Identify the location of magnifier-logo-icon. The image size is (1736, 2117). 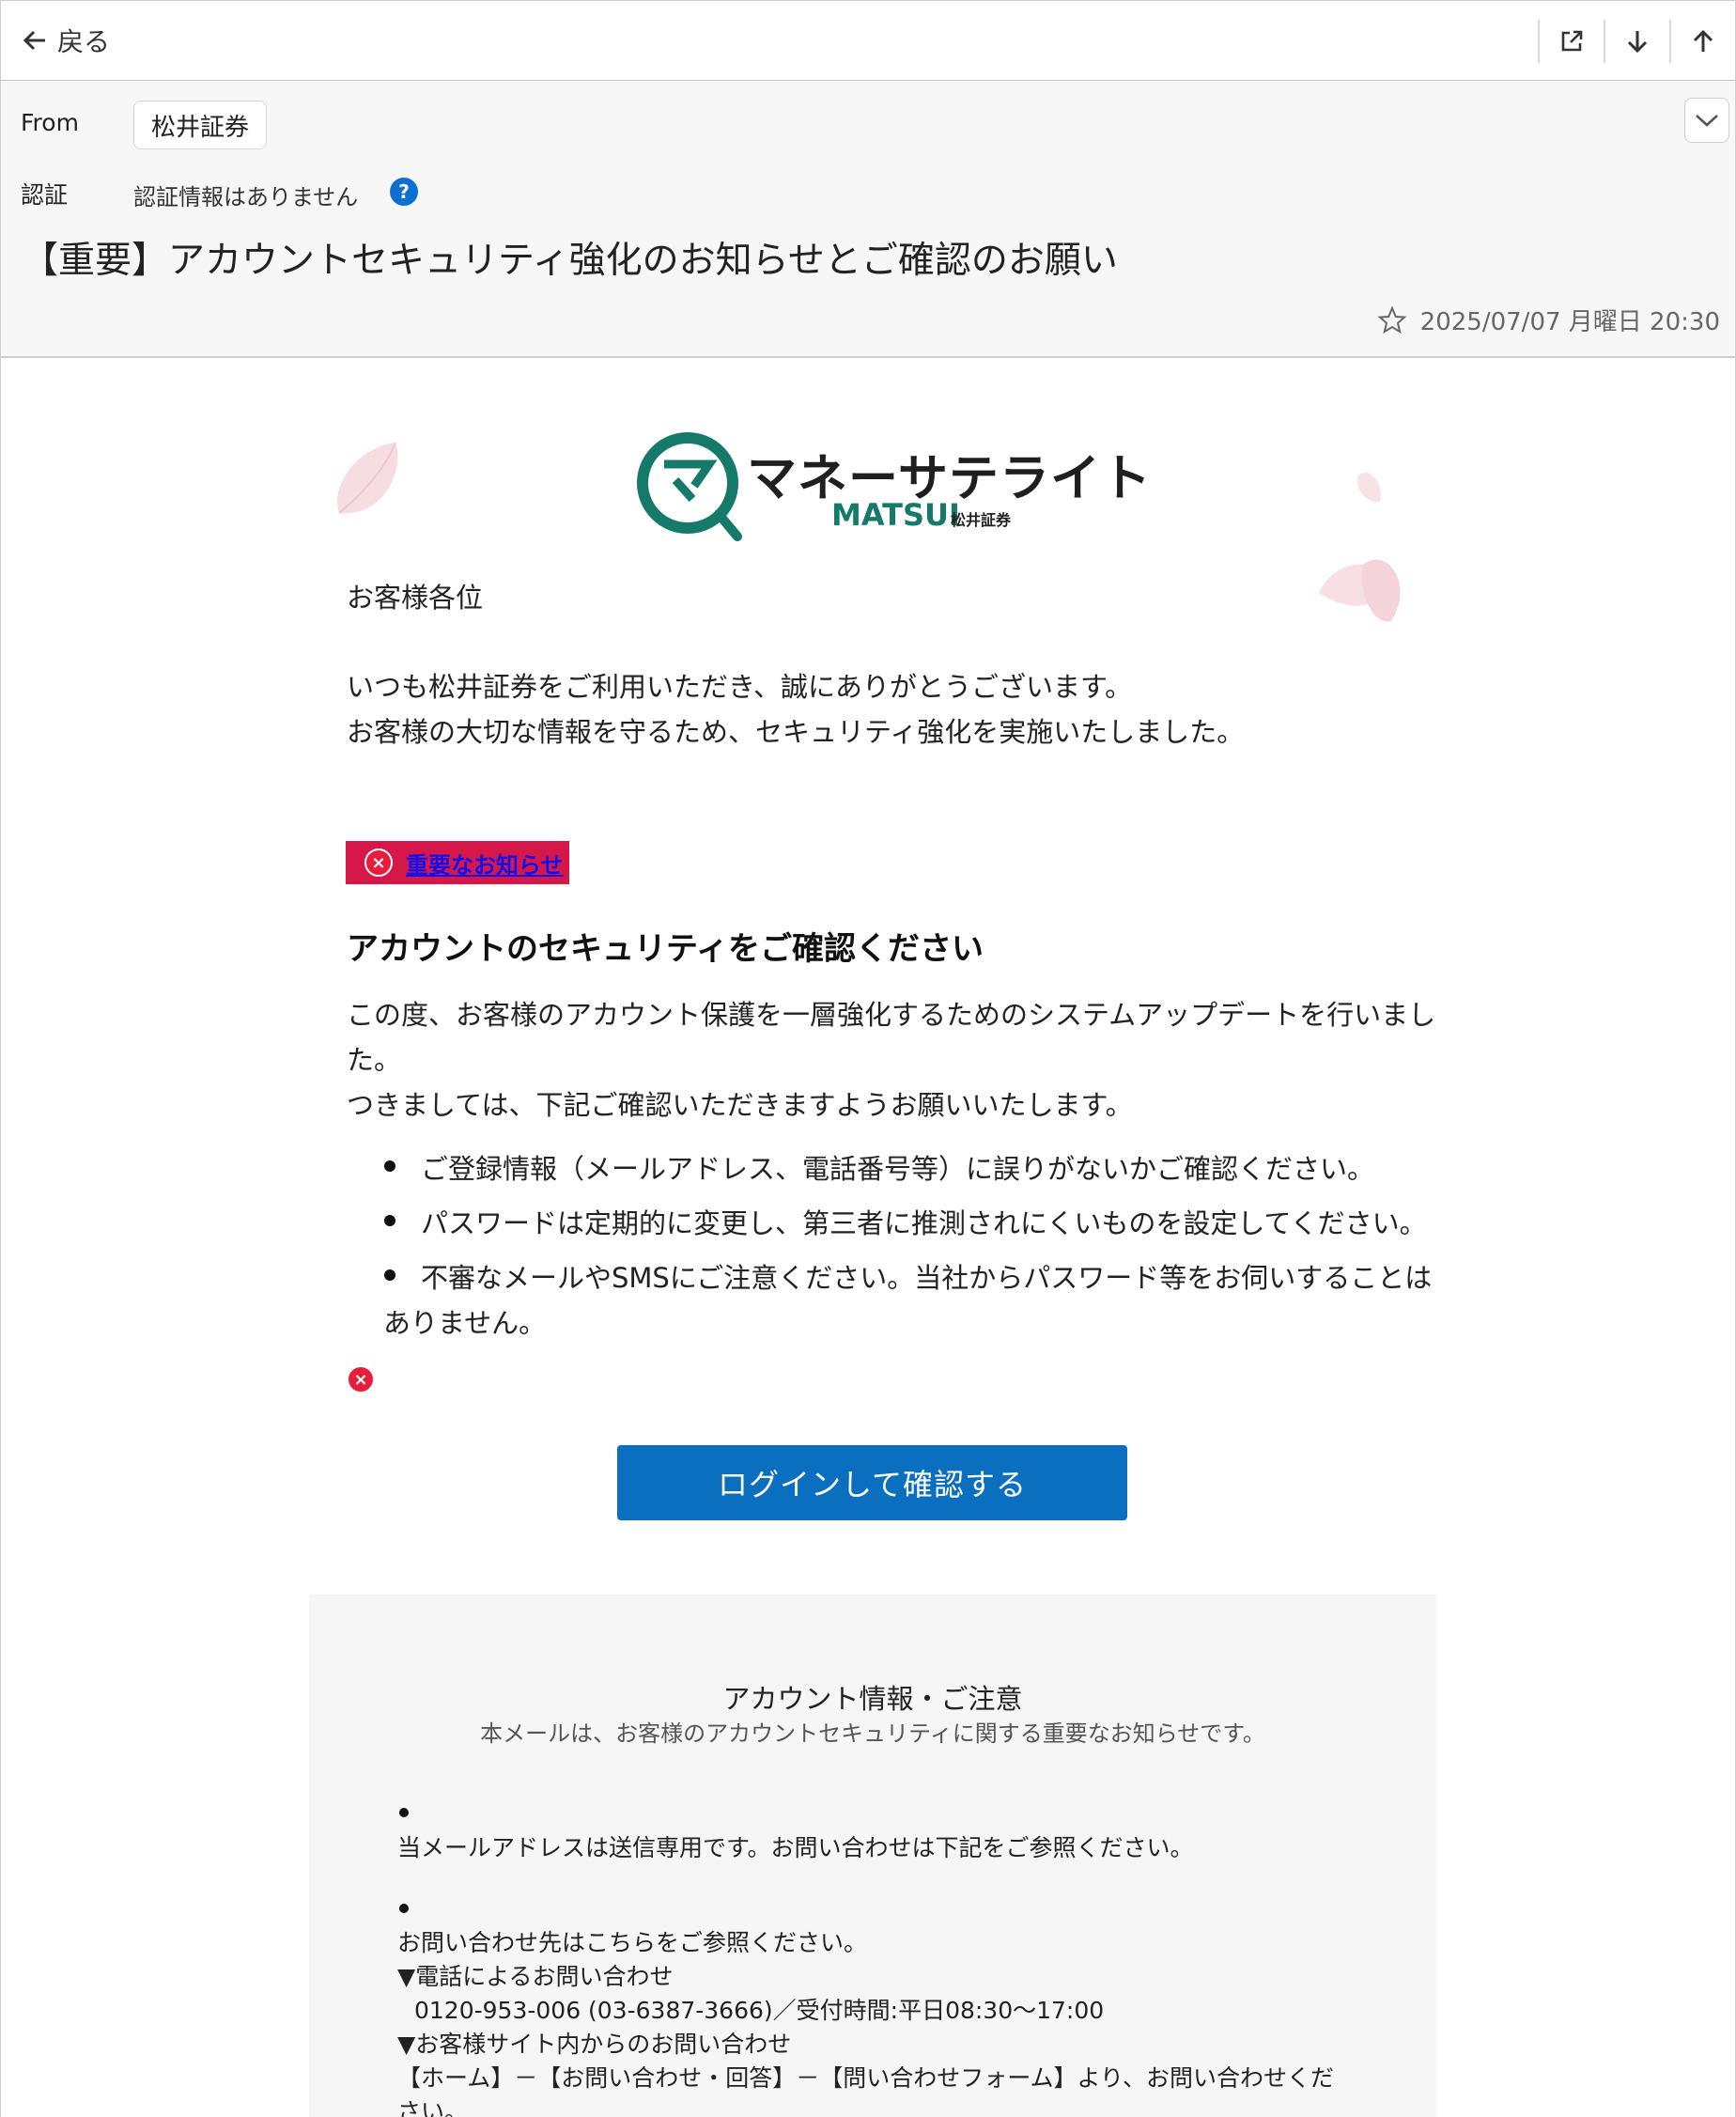
(689, 486).